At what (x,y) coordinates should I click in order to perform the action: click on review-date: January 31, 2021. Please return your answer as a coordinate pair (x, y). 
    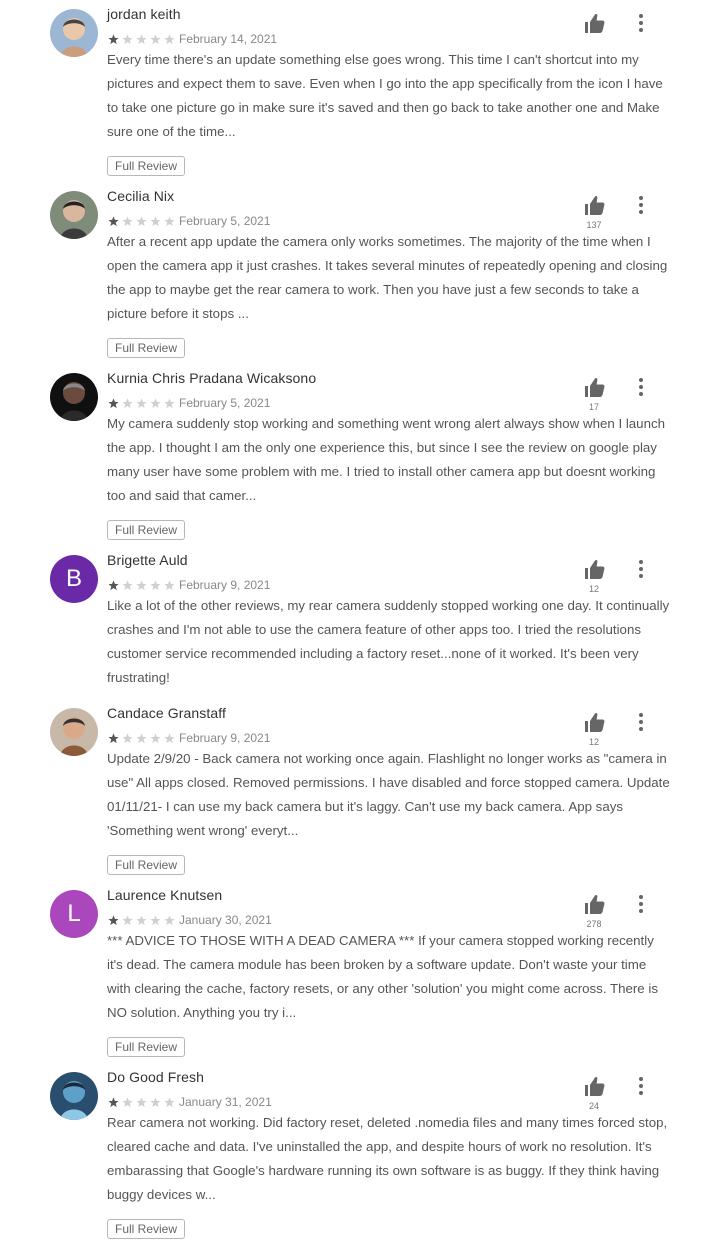
    Looking at the image, I should click on (225, 1102).